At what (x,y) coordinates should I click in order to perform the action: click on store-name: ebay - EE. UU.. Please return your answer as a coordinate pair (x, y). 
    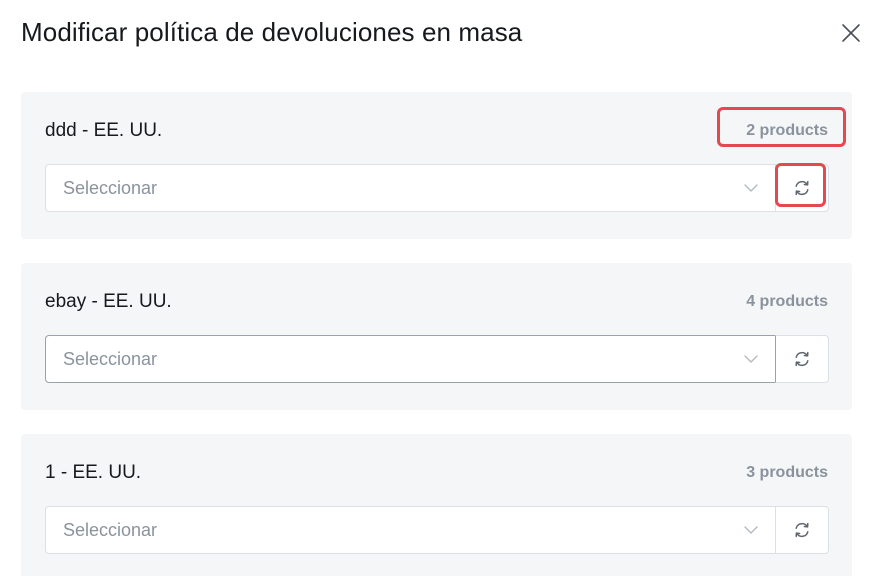
    Looking at the image, I should click on (108, 301).